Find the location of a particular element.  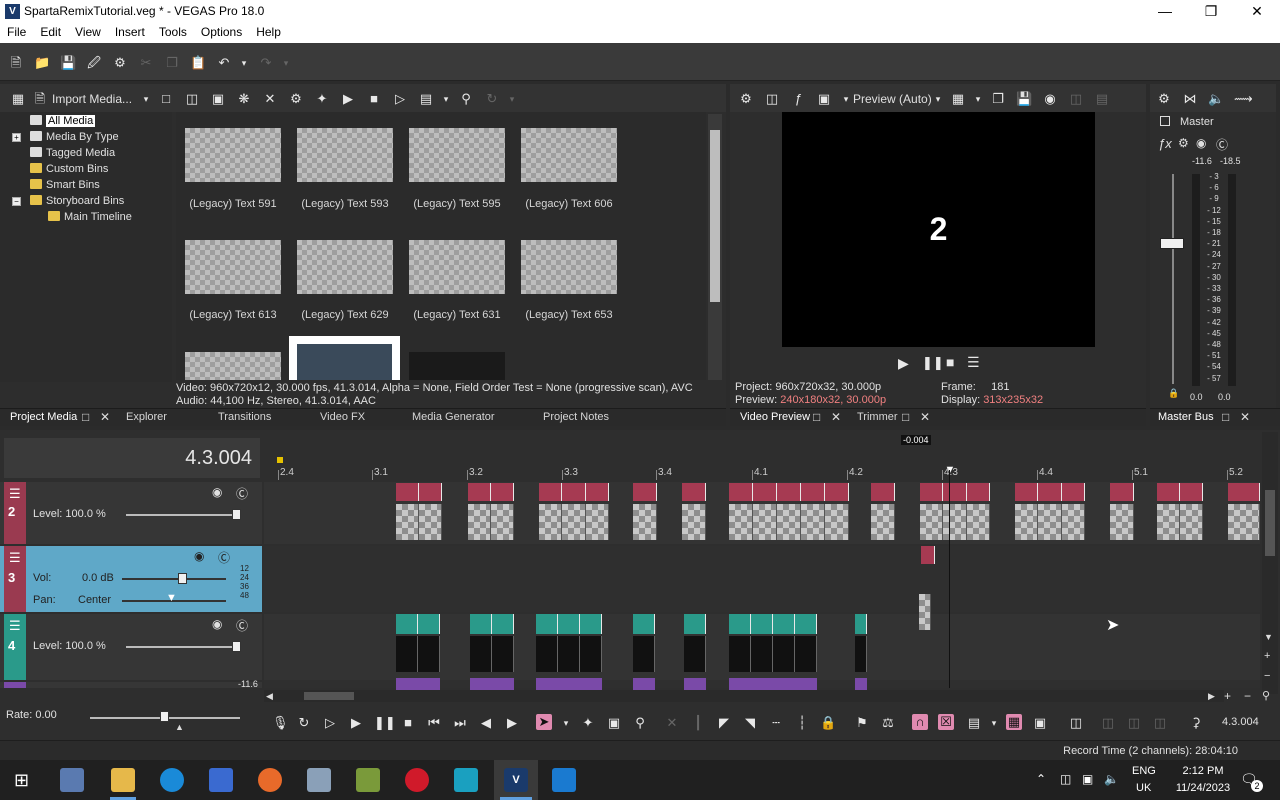

rate-slider-thumb is located at coordinates (164, 716).